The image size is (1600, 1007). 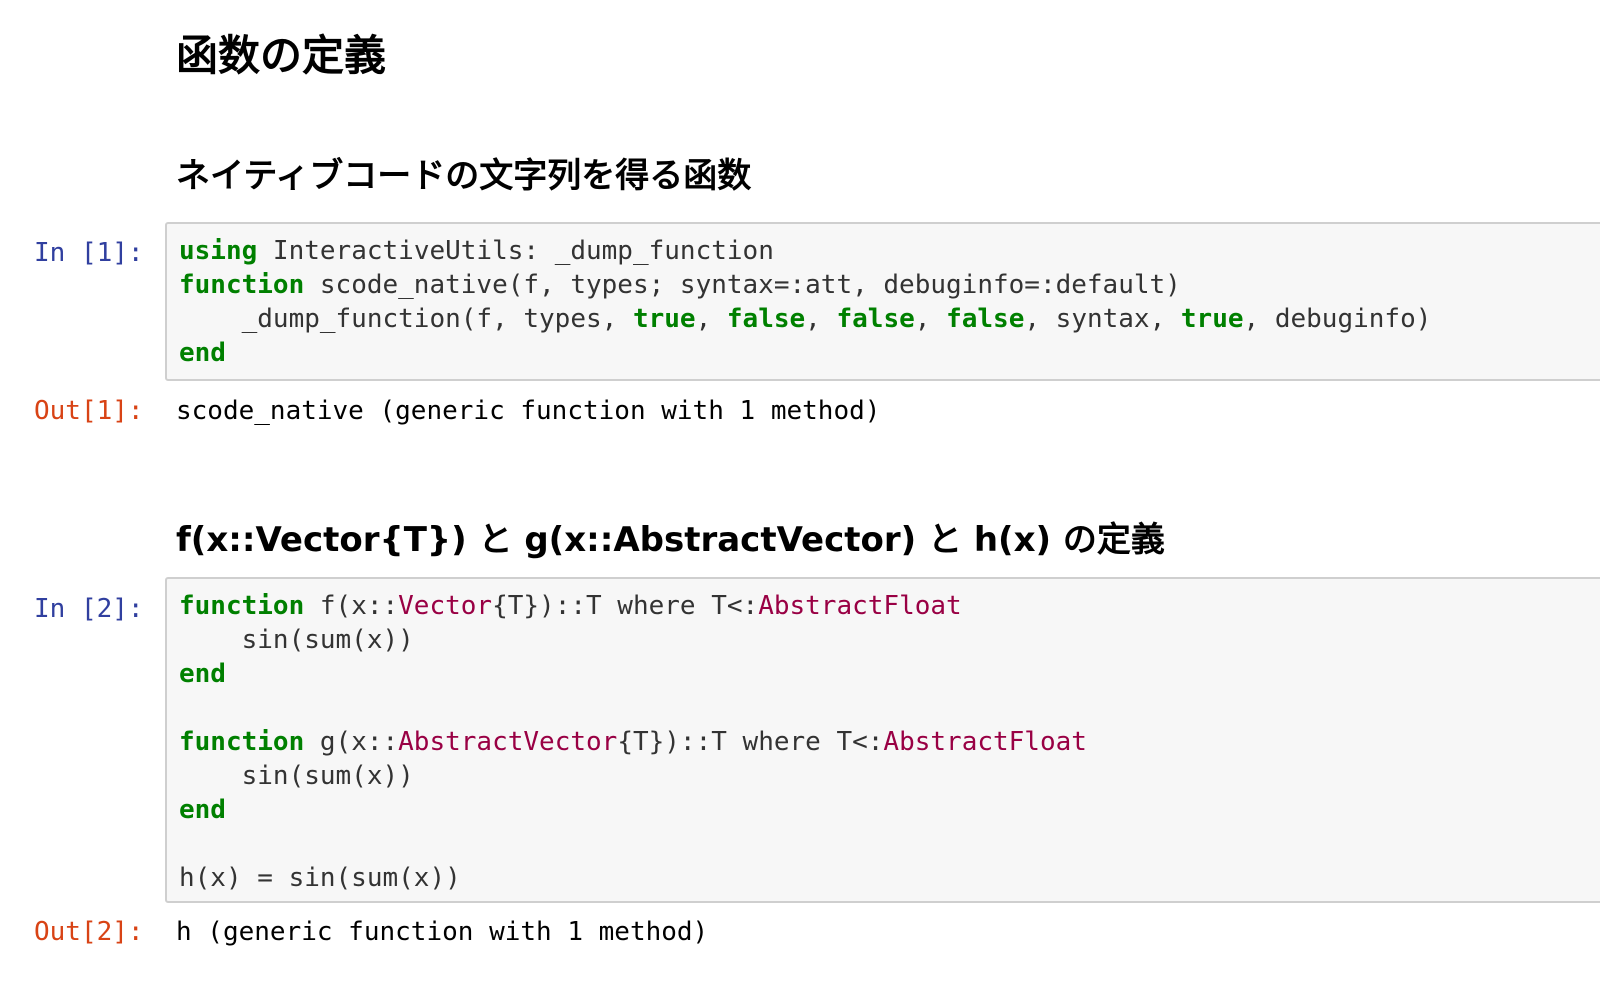 I want to click on code-token: , debuginfo), so click(x=1337, y=319).